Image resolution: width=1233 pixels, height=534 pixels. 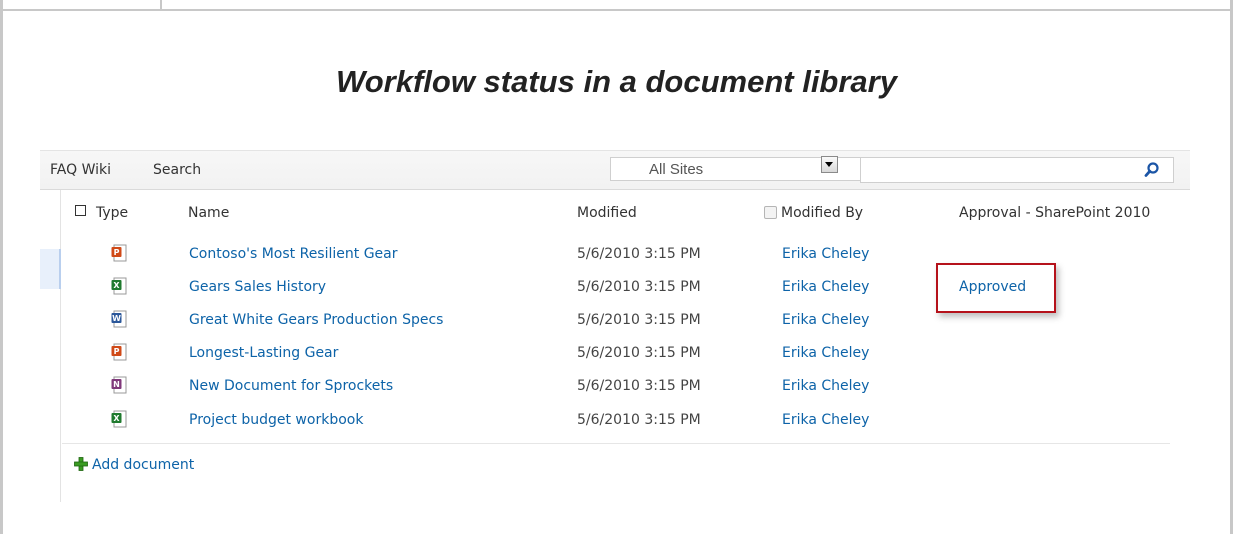 I want to click on document-name-link: New Document for Sprockets, so click(x=291, y=386).